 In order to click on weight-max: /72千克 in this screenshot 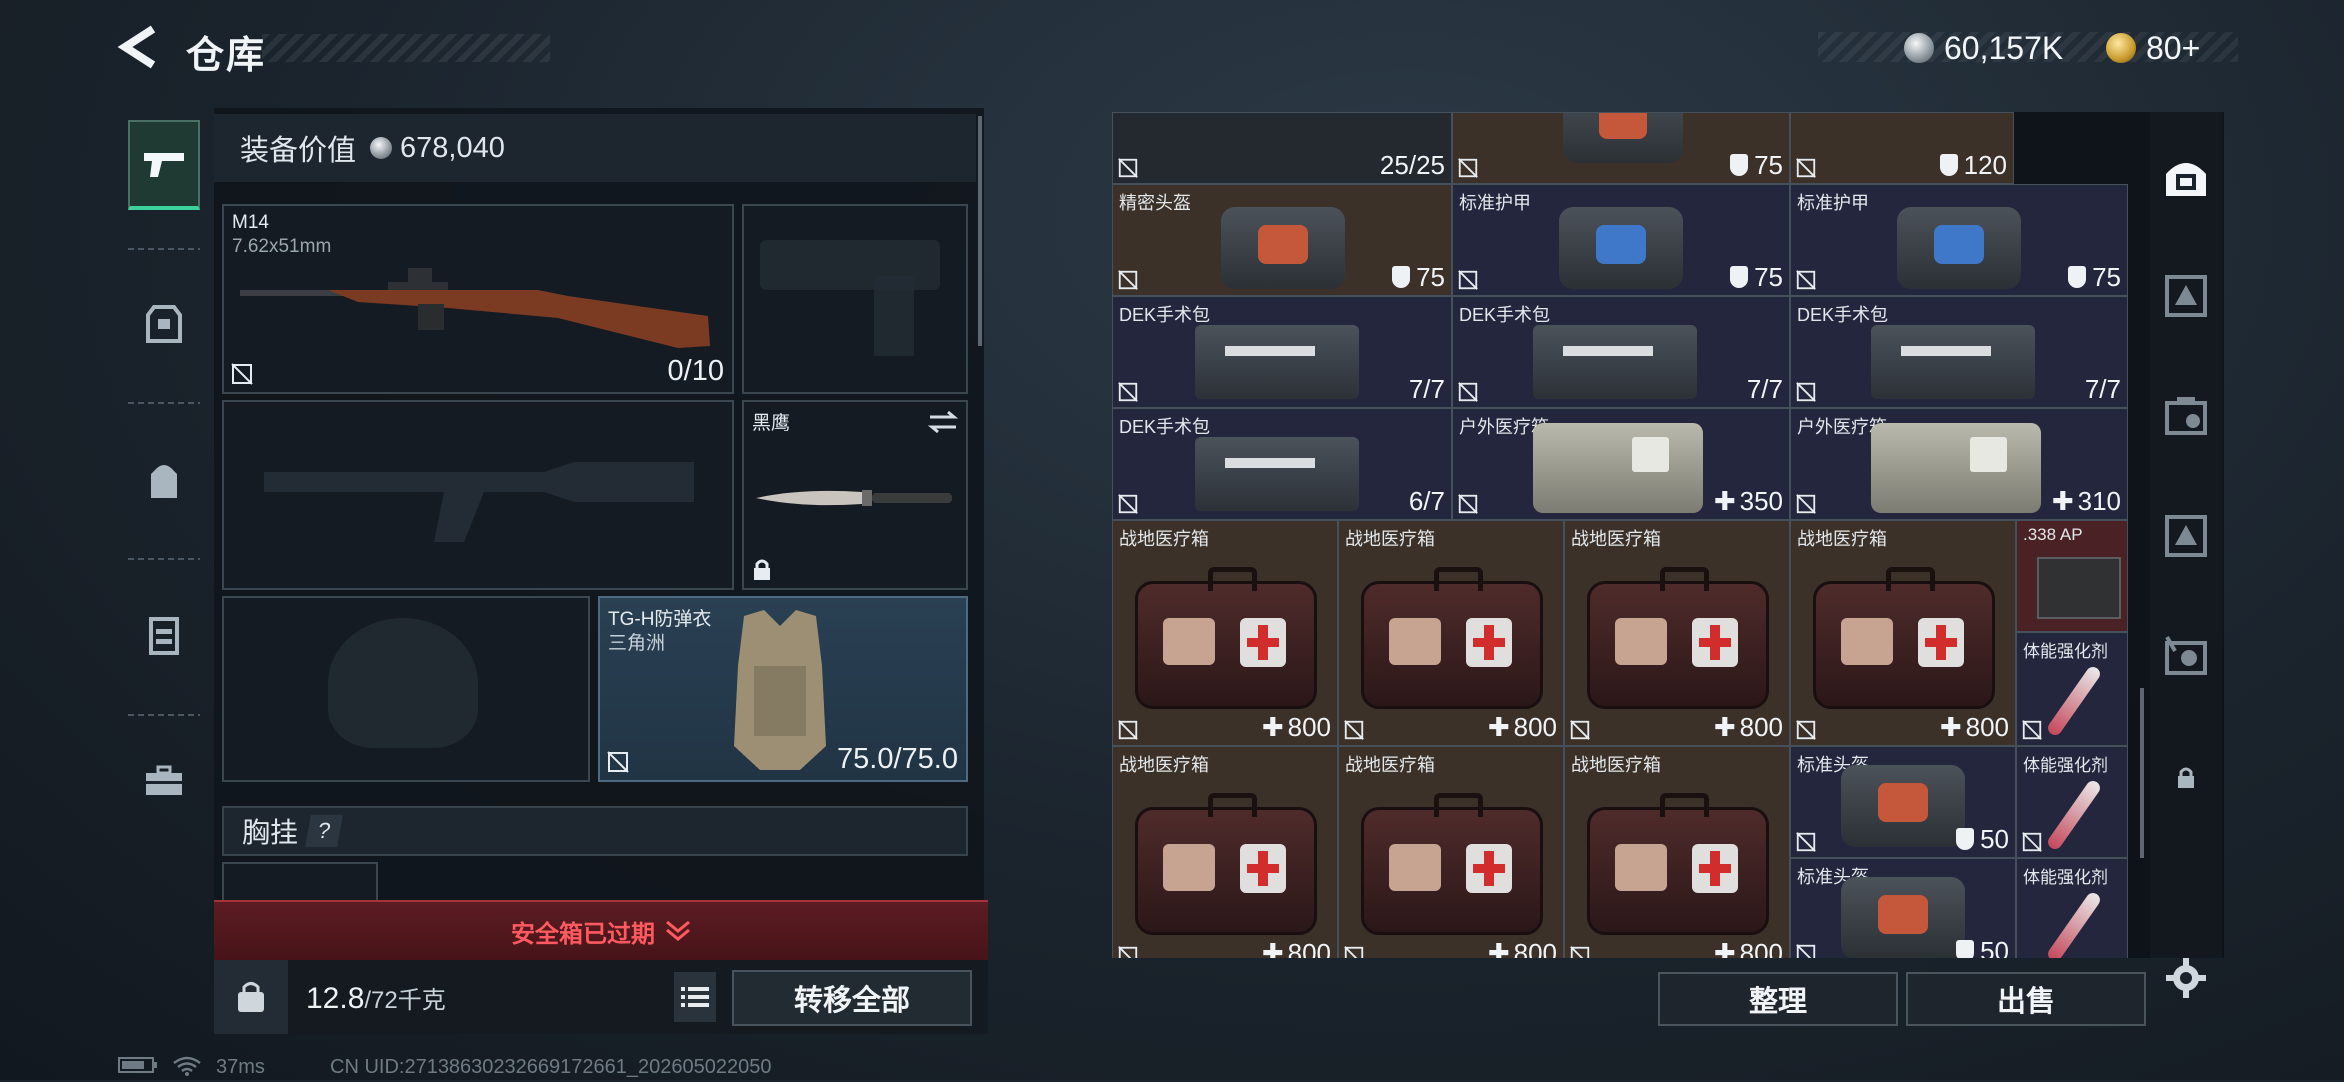, I will do `click(405, 1000)`.